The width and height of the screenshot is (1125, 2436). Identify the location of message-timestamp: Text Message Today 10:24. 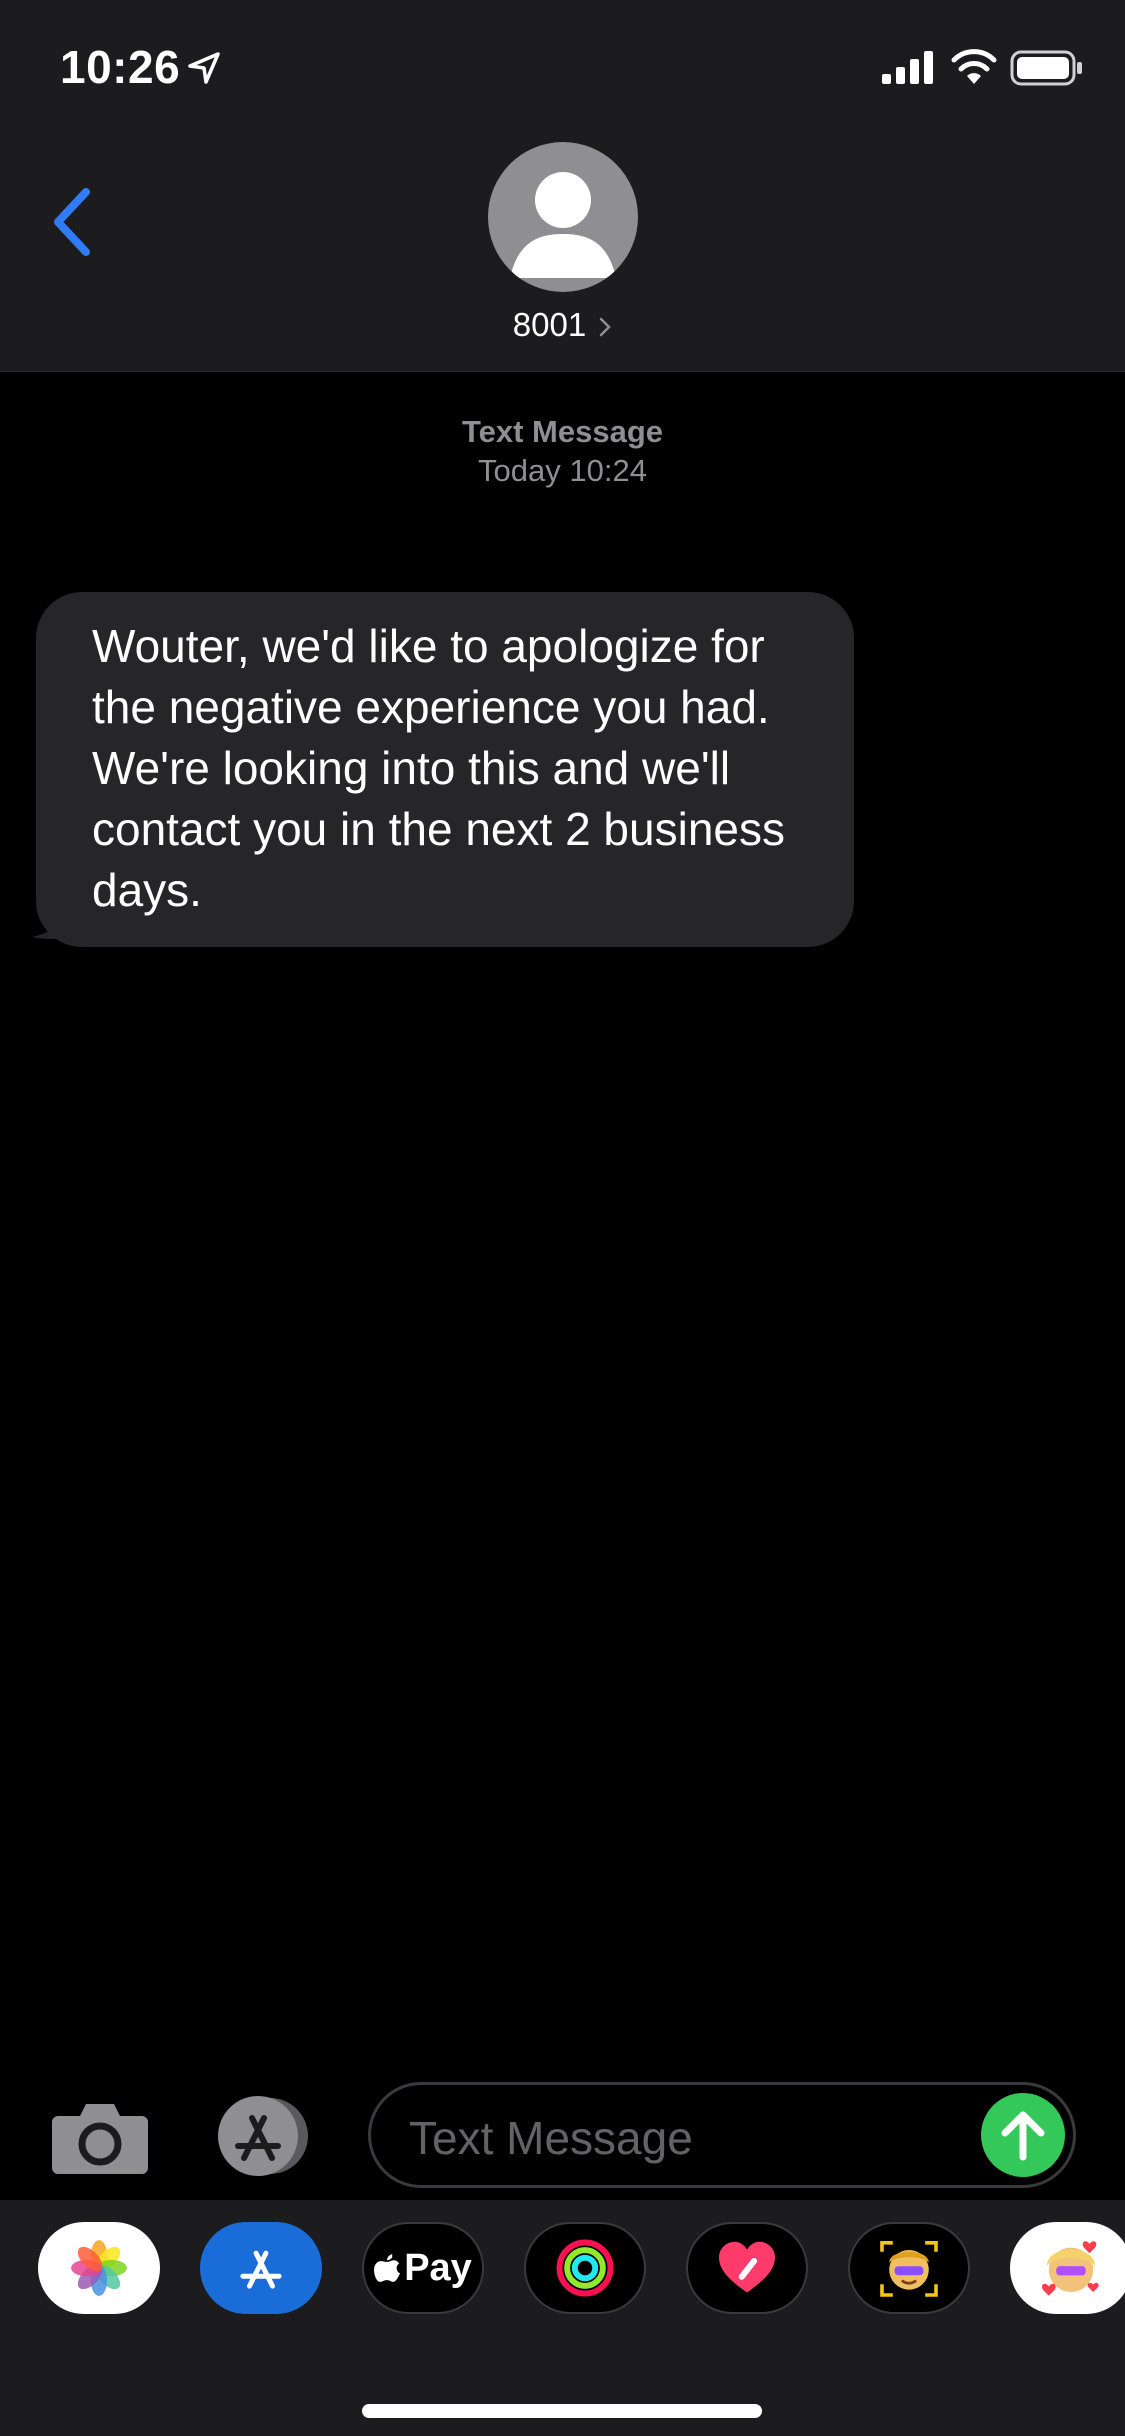
(562, 451).